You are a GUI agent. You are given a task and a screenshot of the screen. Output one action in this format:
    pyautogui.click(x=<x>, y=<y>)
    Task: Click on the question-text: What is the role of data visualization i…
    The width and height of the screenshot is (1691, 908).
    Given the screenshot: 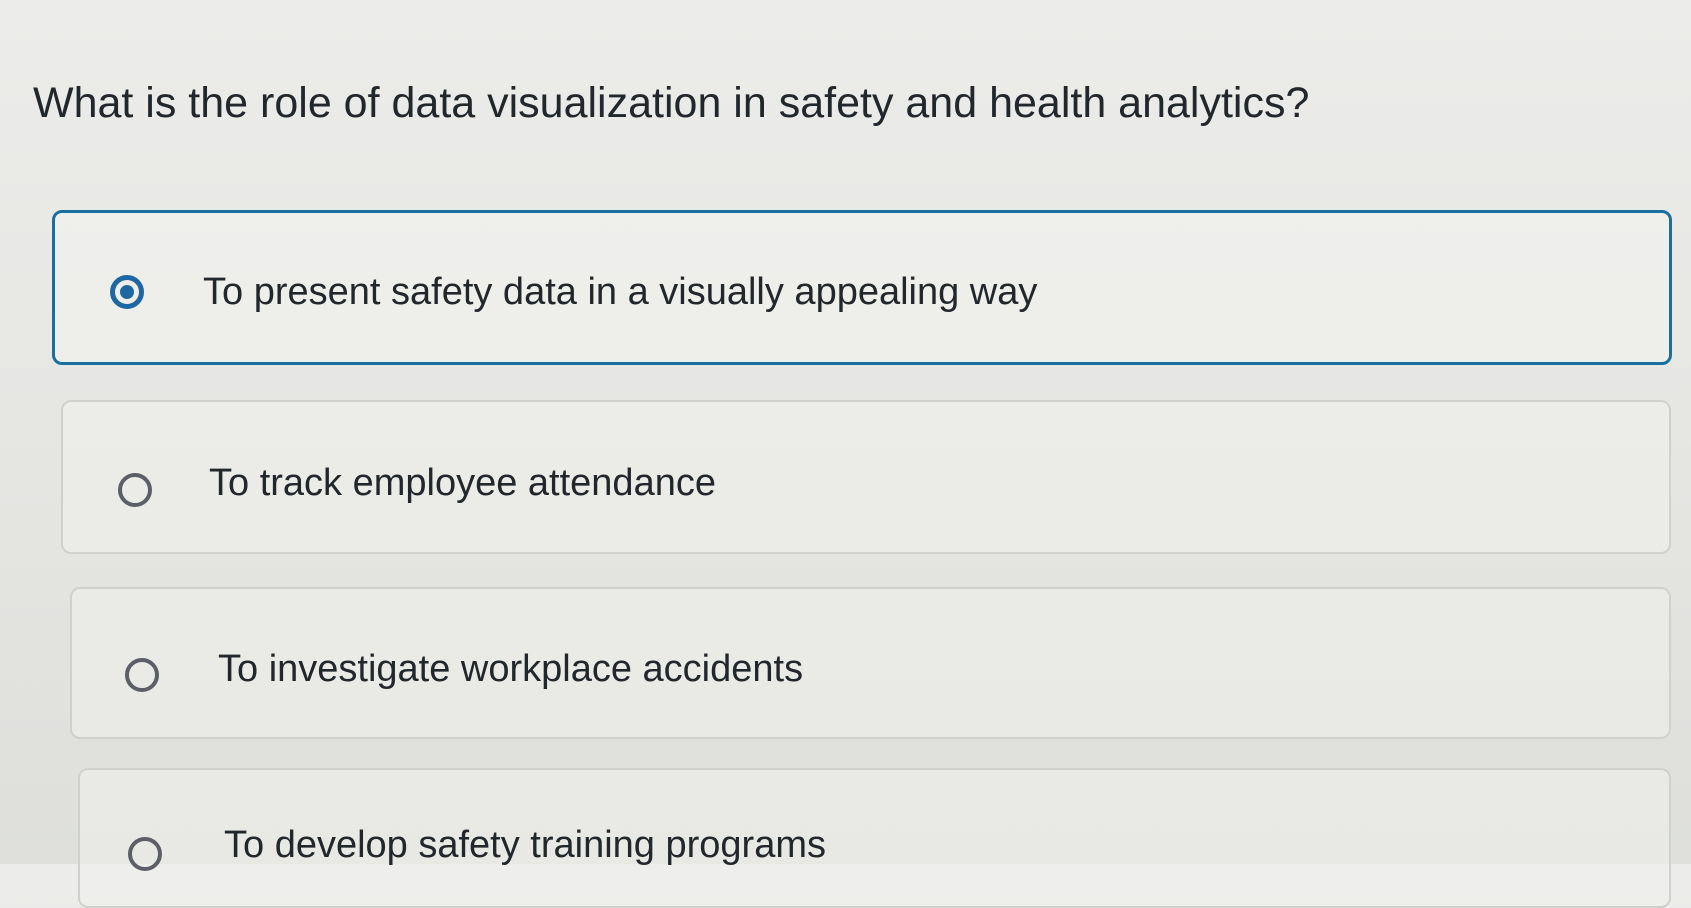 What is the action you would take?
    pyautogui.click(x=671, y=103)
    